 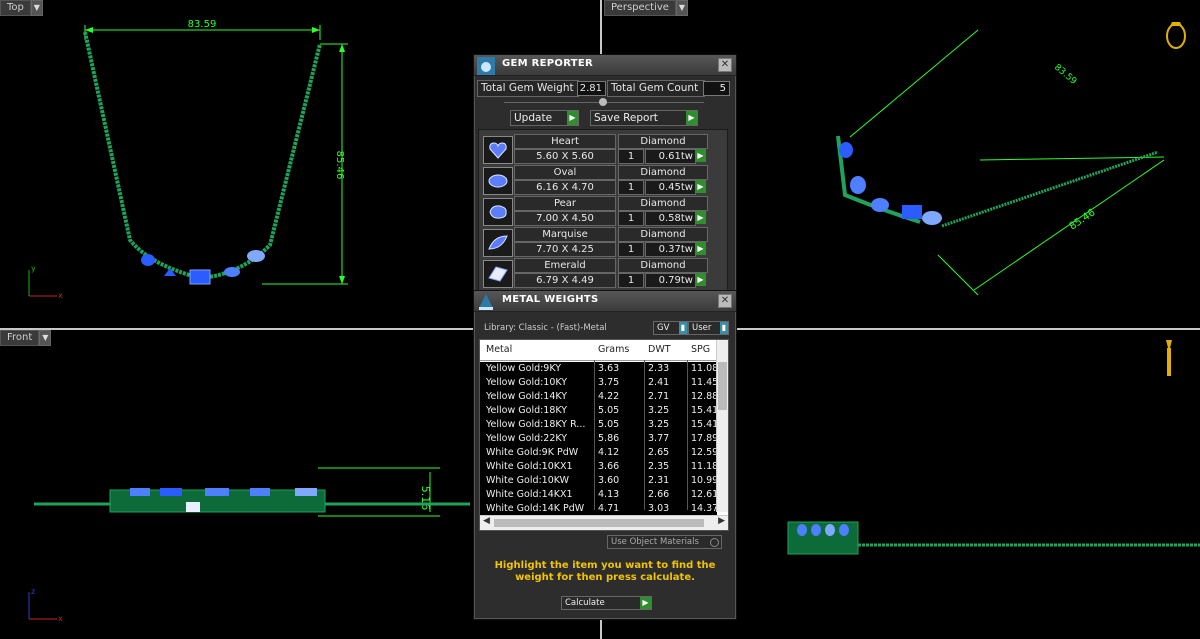 What do you see at coordinates (598, 453) in the screenshot?
I see `table-row: White Gold:9K PdW 4.12 2.65 12.59` at bounding box center [598, 453].